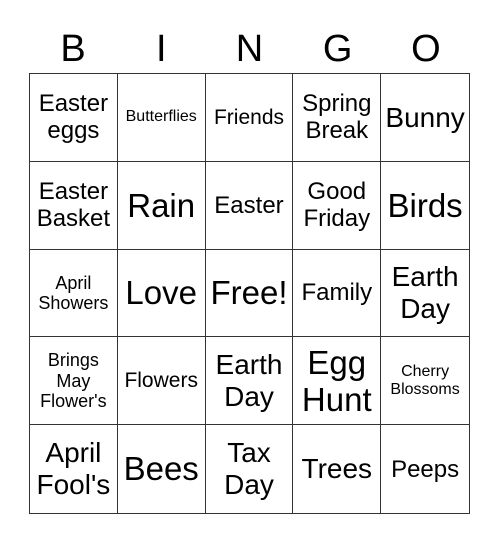  I want to click on bingo-header: B I N G O, so click(249, 49).